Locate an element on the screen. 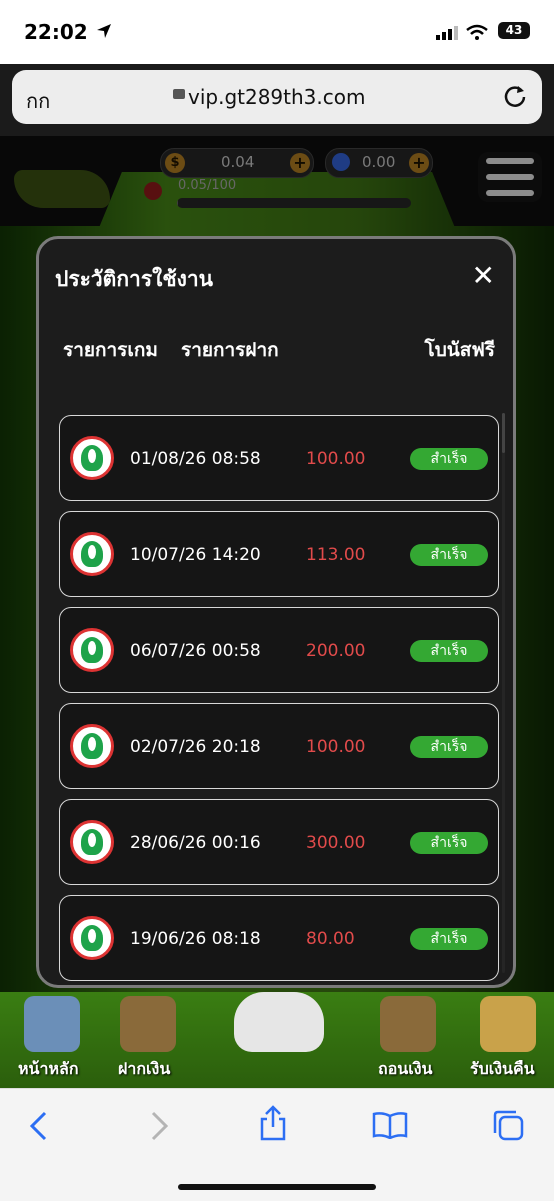 The width and height of the screenshot is (554, 1201). transaction-row: 02/07/26 20:18 100.00 สำเร็จ is located at coordinates (279, 746).